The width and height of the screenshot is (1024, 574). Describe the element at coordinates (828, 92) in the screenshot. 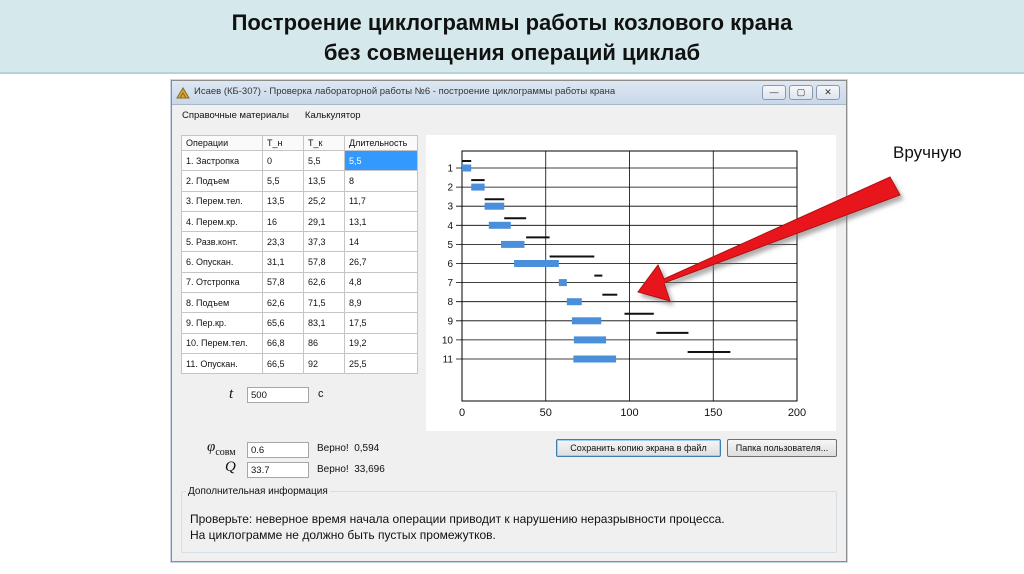

I see `close-button: ✕` at that location.